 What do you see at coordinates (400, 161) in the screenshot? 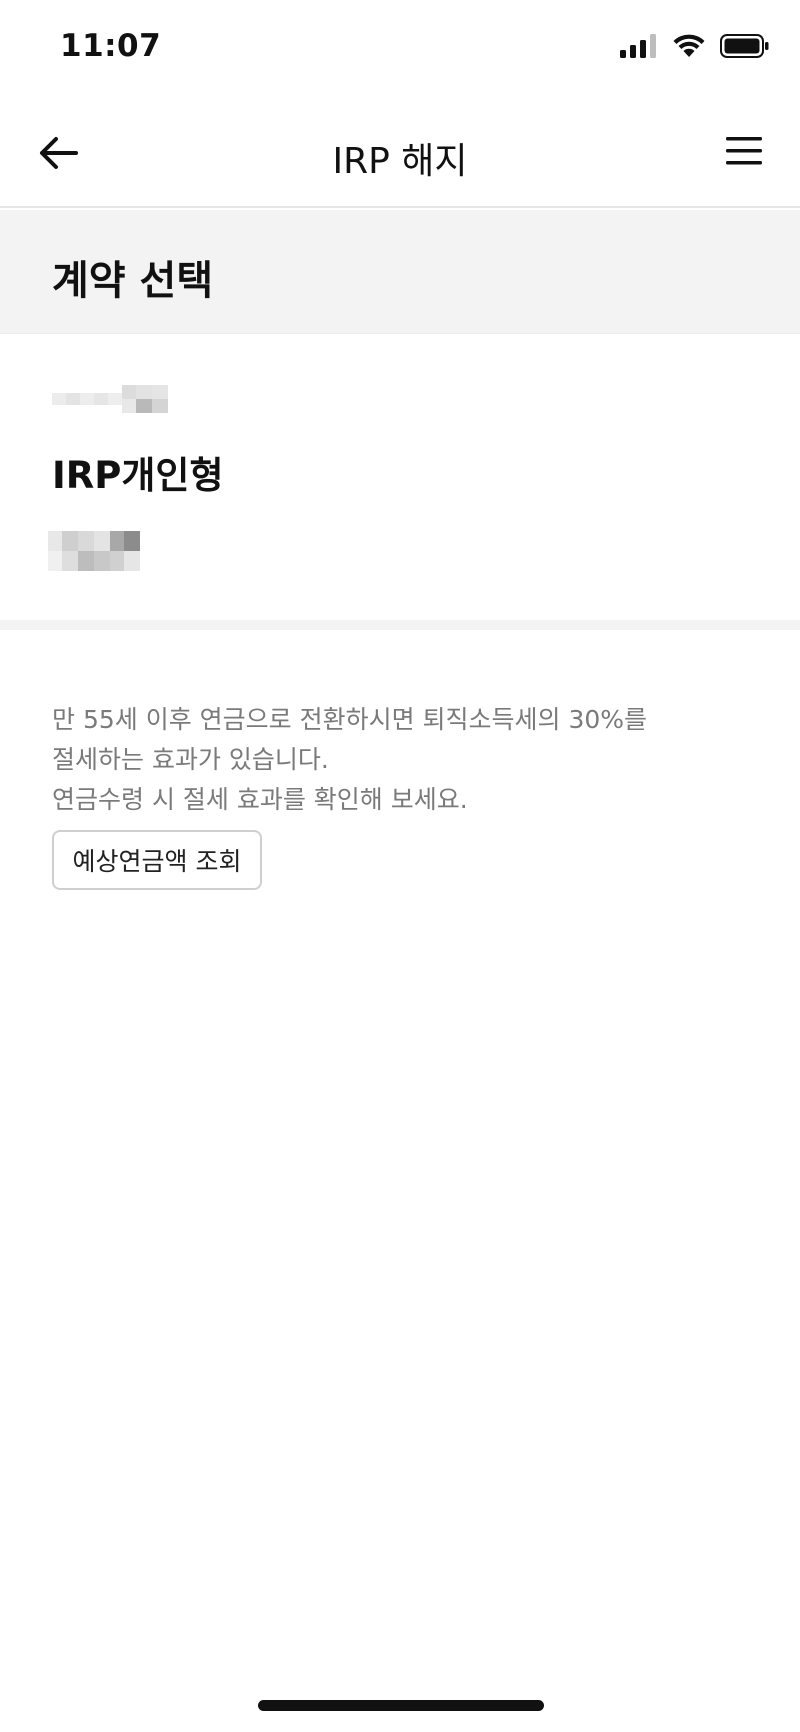
I see `page-title: IRP 해지` at bounding box center [400, 161].